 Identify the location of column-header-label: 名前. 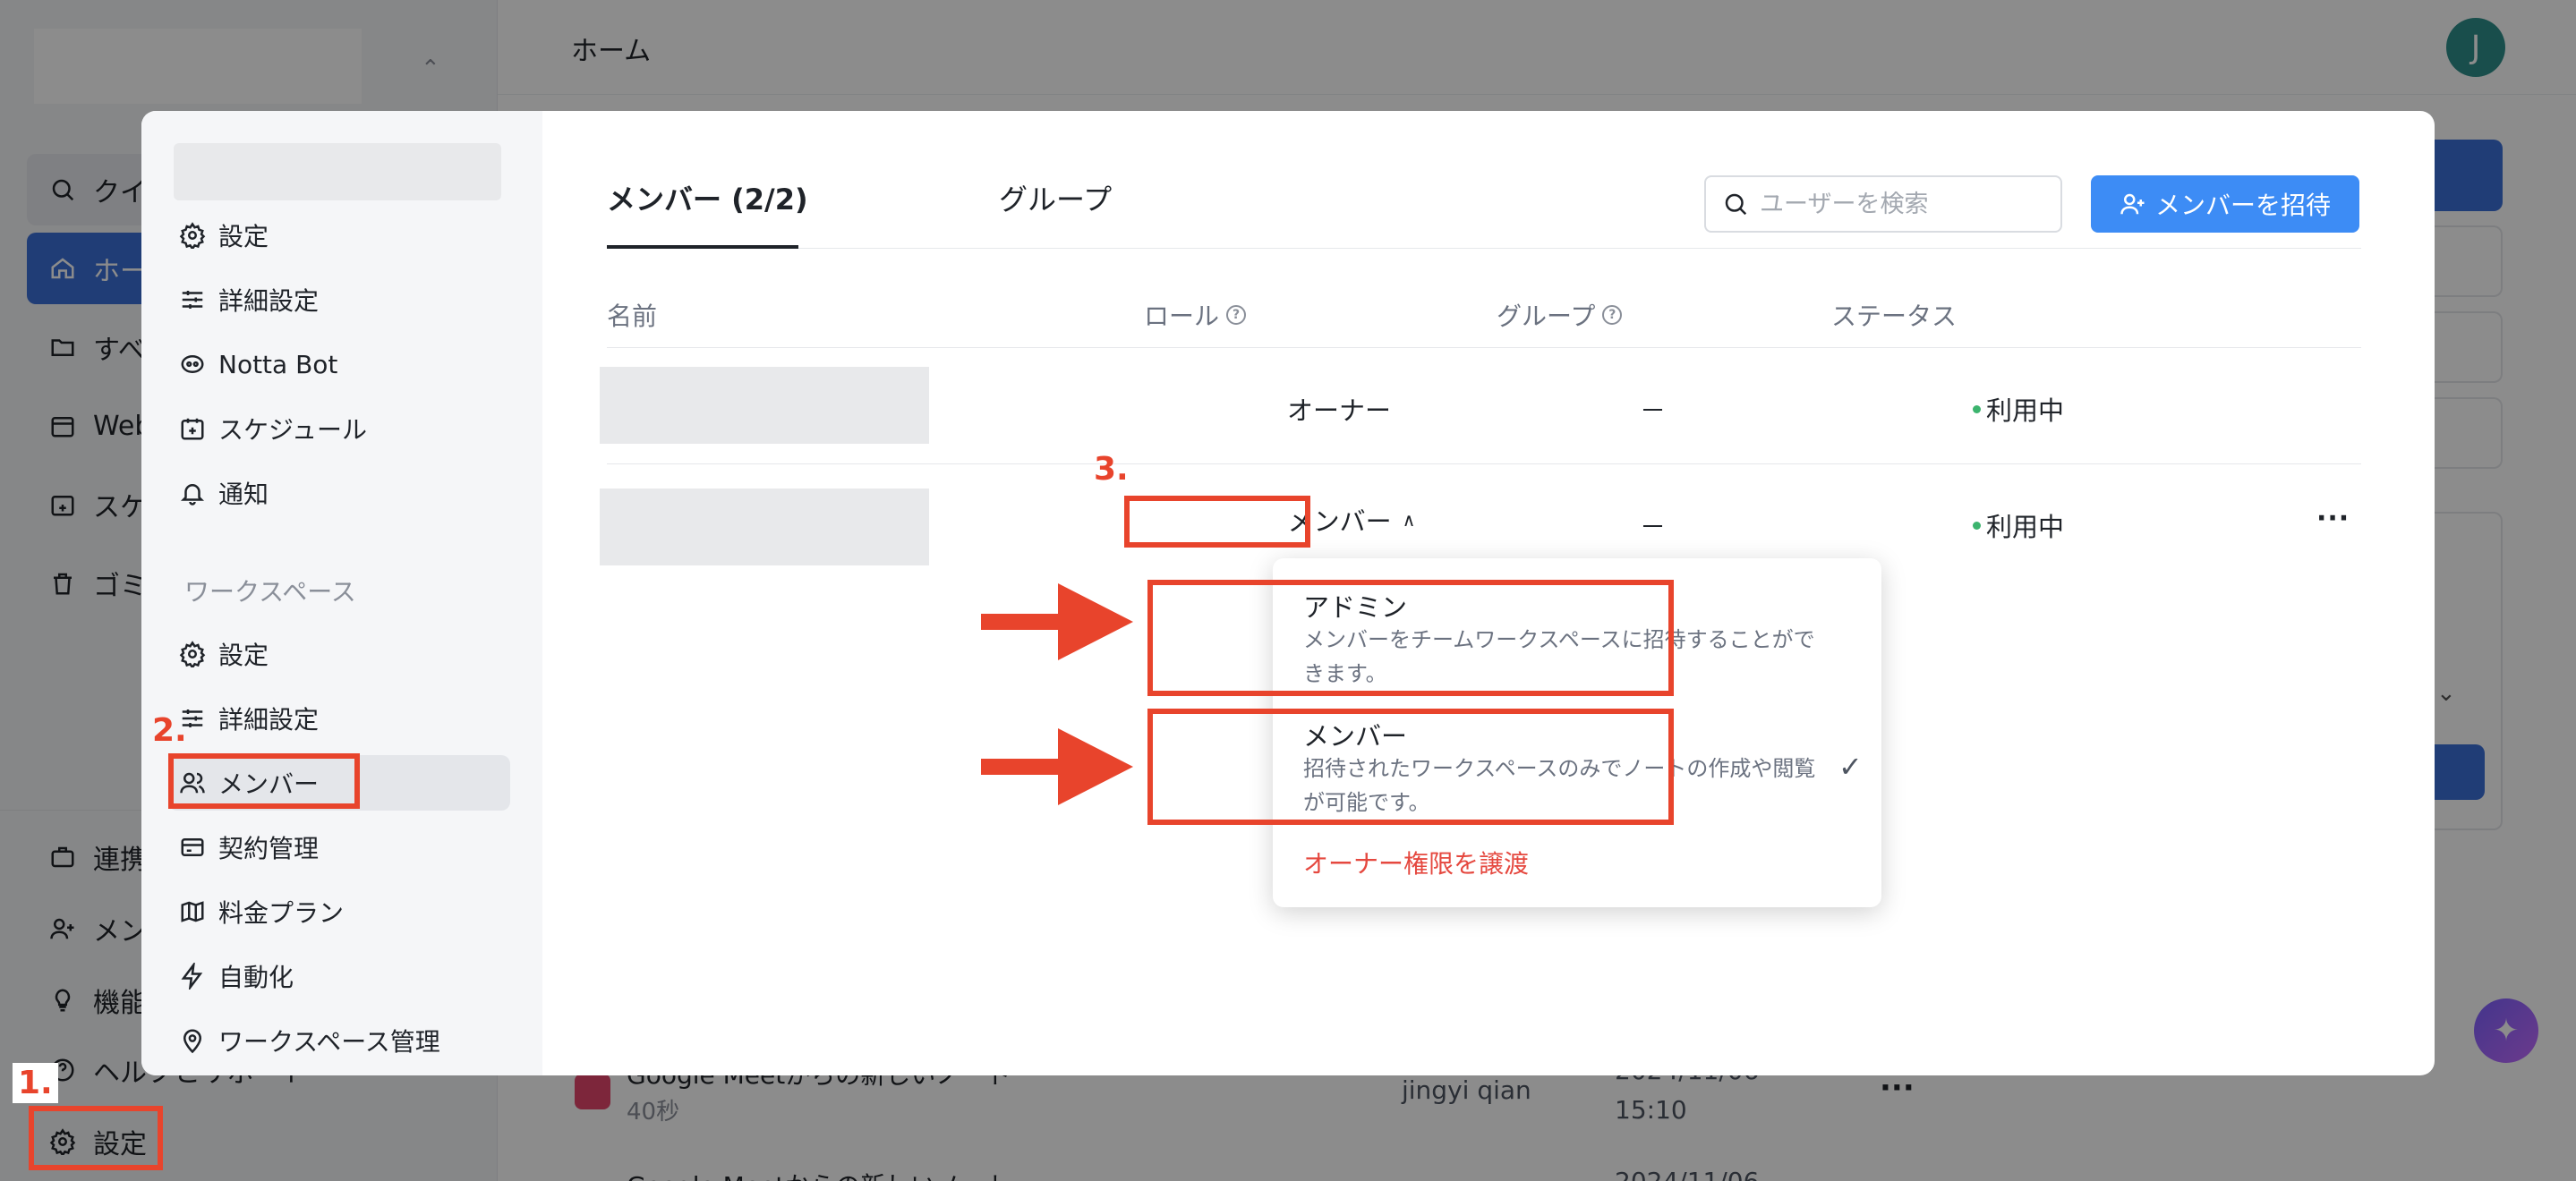
(632, 316).